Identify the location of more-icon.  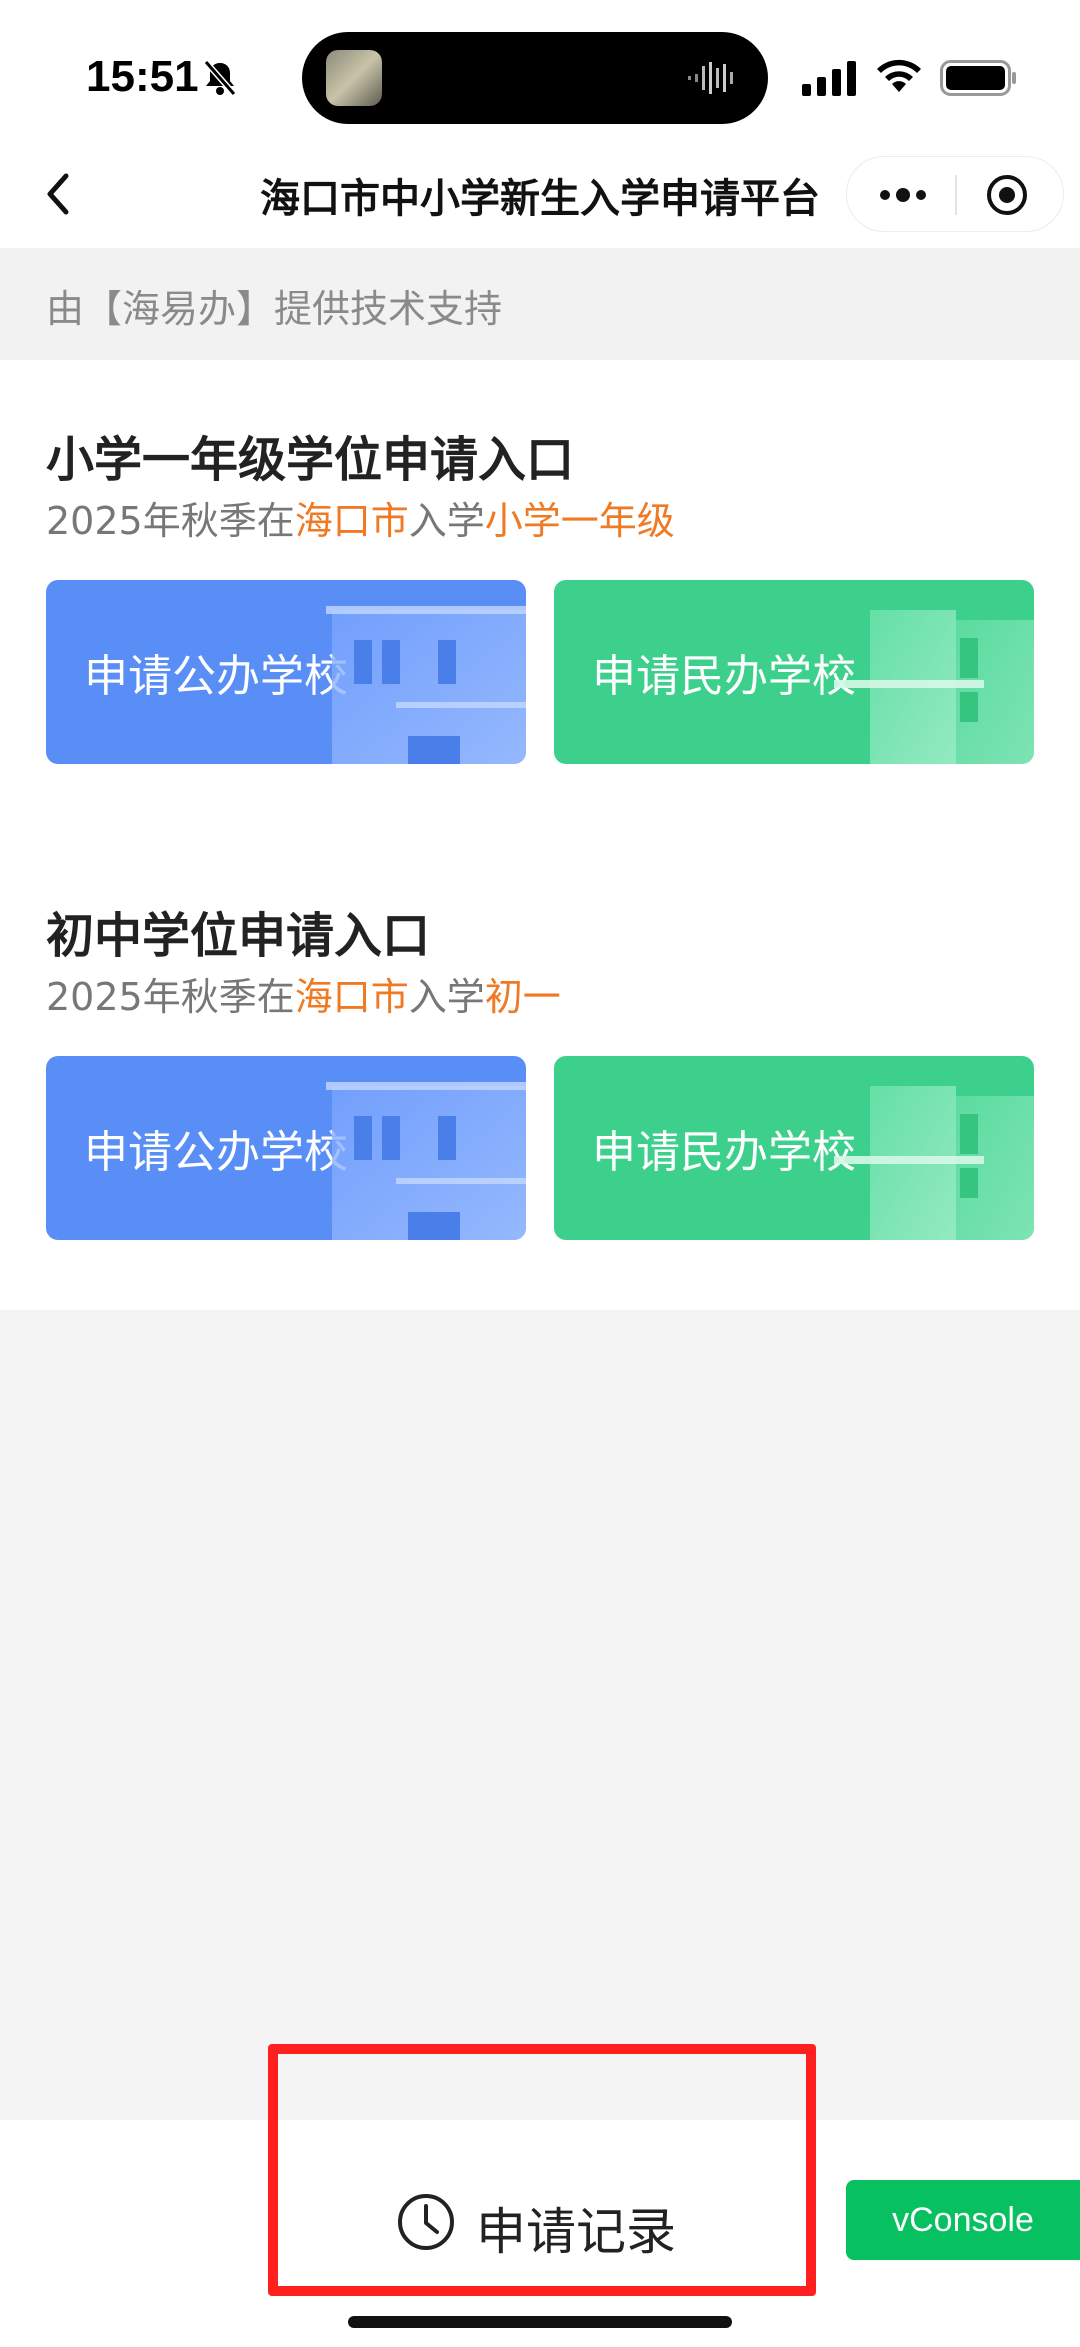
(903, 195).